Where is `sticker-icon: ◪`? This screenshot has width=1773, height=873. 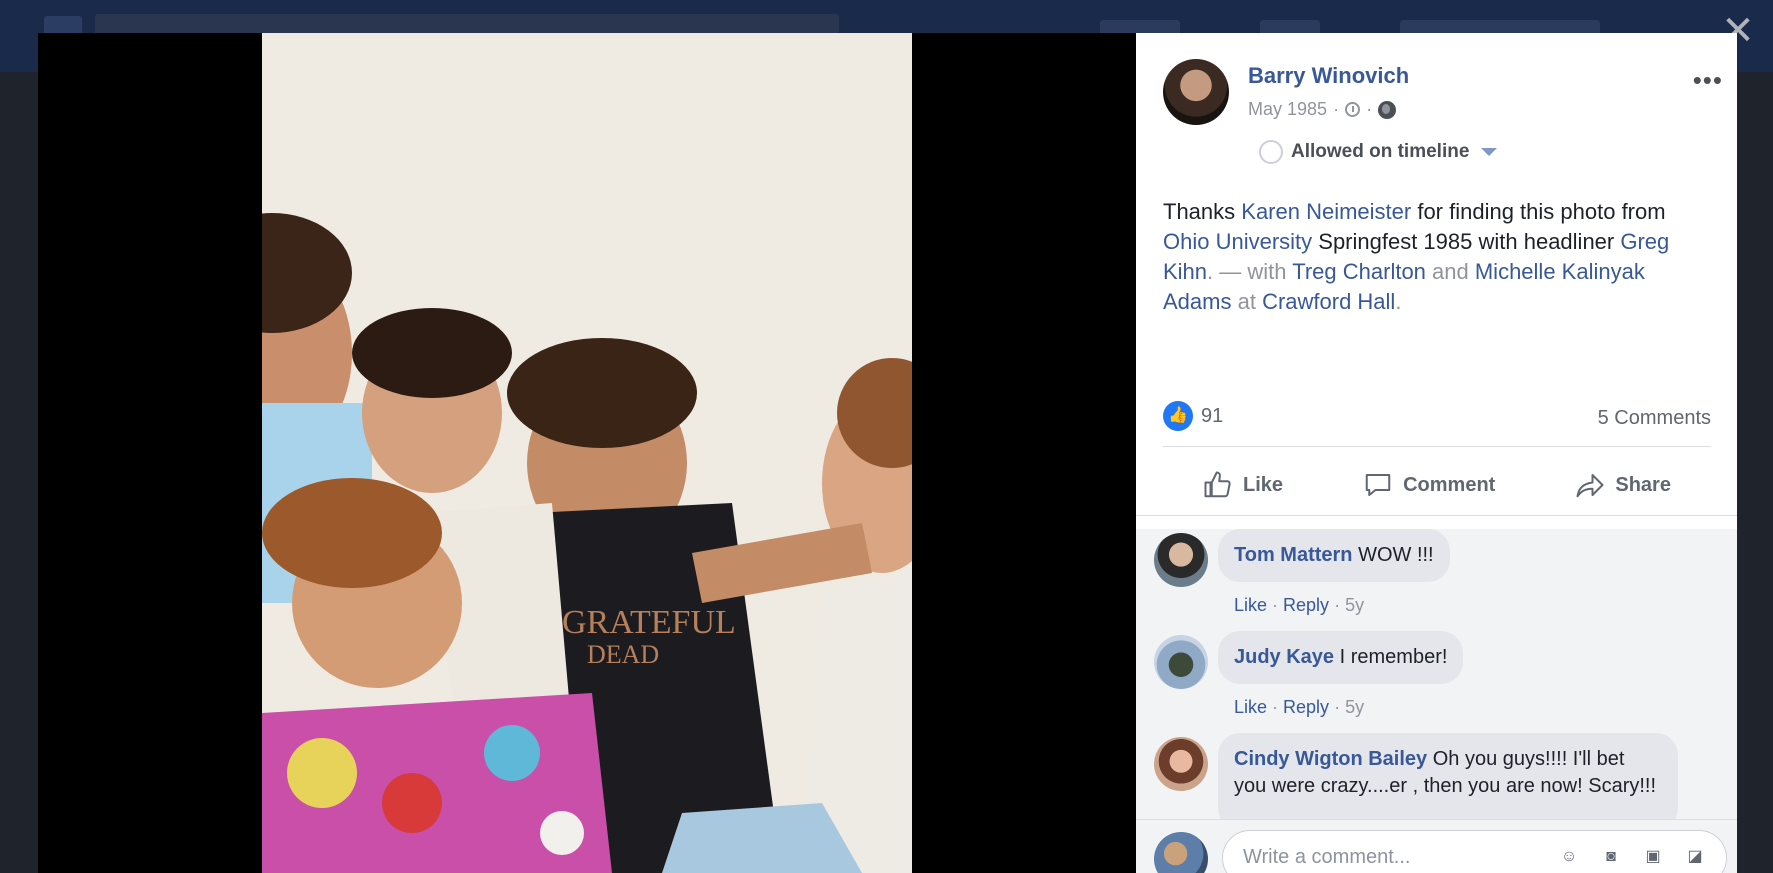 sticker-icon: ◪ is located at coordinates (1695, 857).